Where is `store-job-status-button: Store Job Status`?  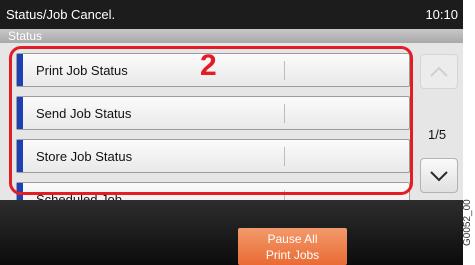 store-job-status-button: Store Job Status is located at coordinates (213, 156).